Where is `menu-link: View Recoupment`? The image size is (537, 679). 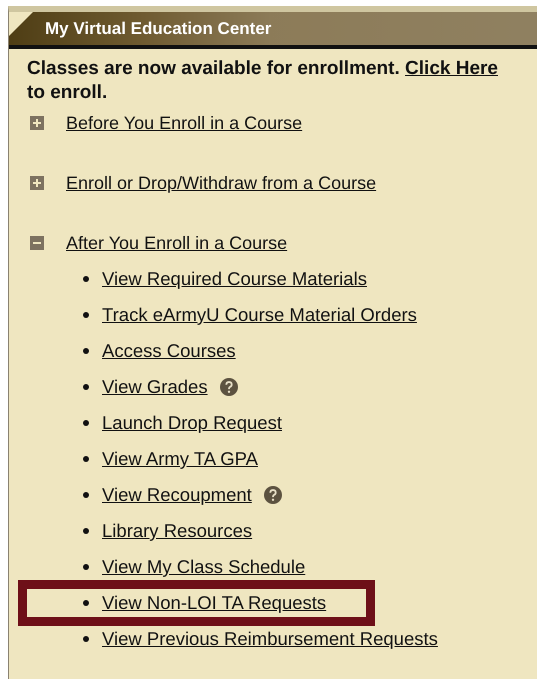 menu-link: View Recoupment is located at coordinates (177, 495).